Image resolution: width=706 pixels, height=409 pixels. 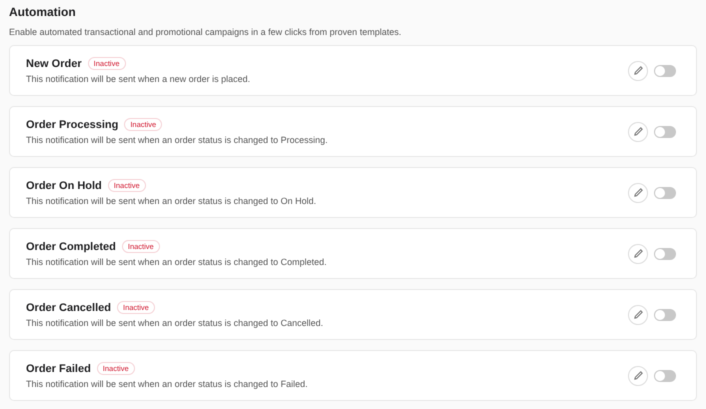 I want to click on automation-description: This notification will be sent when an order status is changed to Completed., so click(x=177, y=262).